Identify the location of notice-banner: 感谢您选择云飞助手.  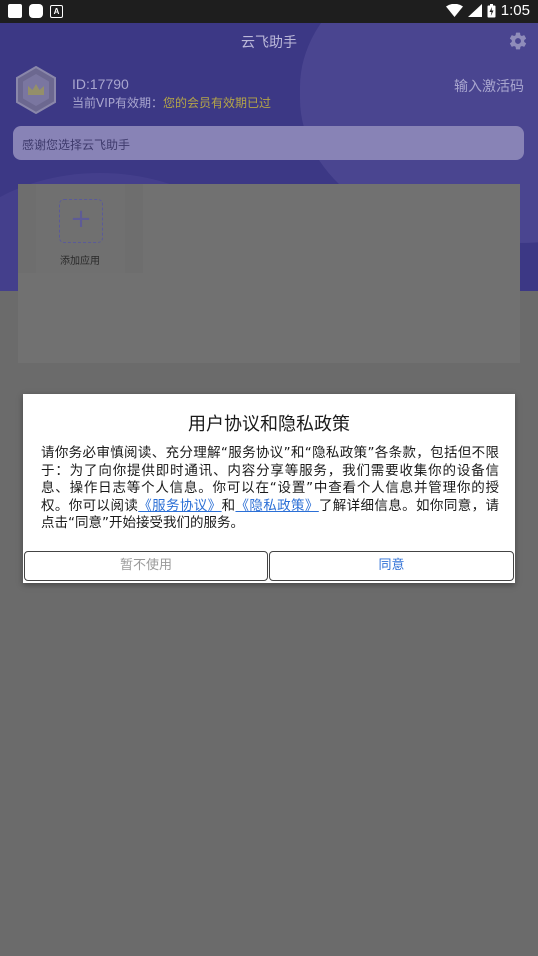
(268, 143).